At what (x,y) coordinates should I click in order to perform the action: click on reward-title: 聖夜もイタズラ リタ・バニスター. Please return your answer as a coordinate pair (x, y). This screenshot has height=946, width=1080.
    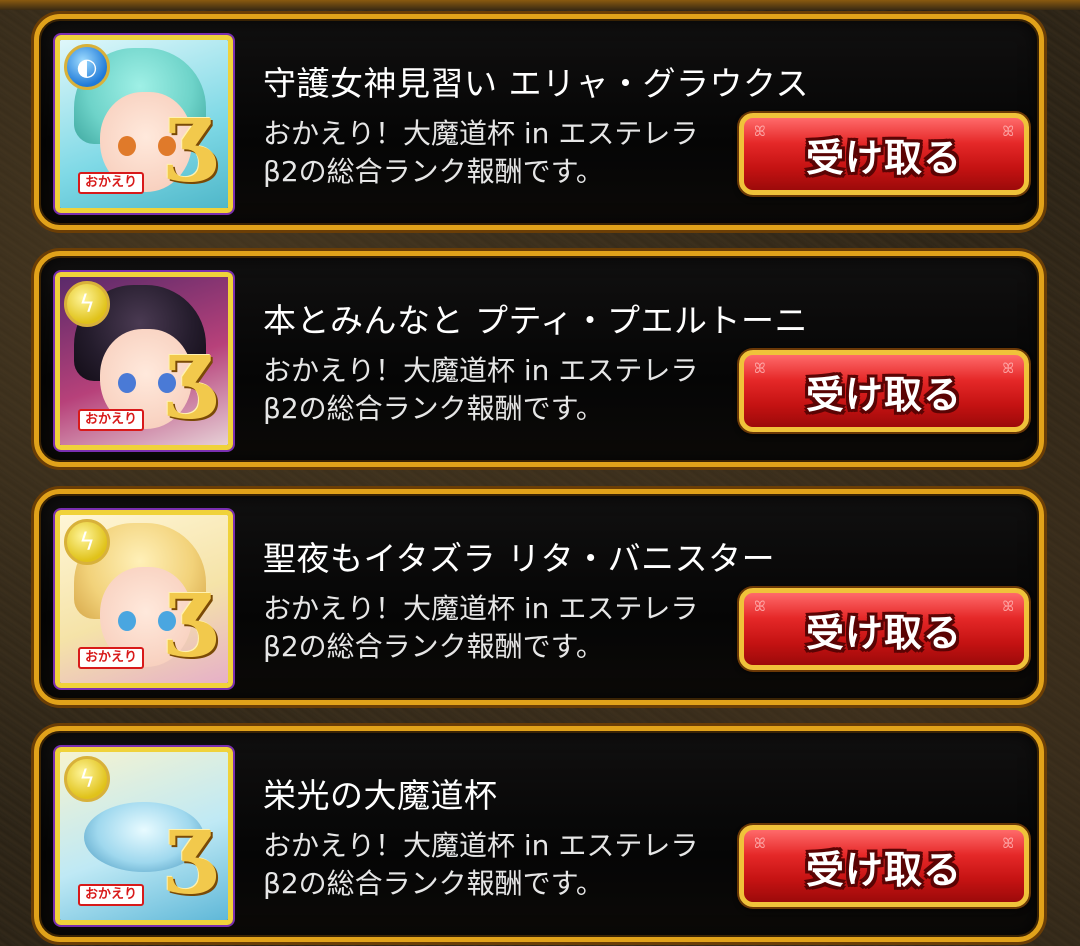
    Looking at the image, I should click on (519, 558).